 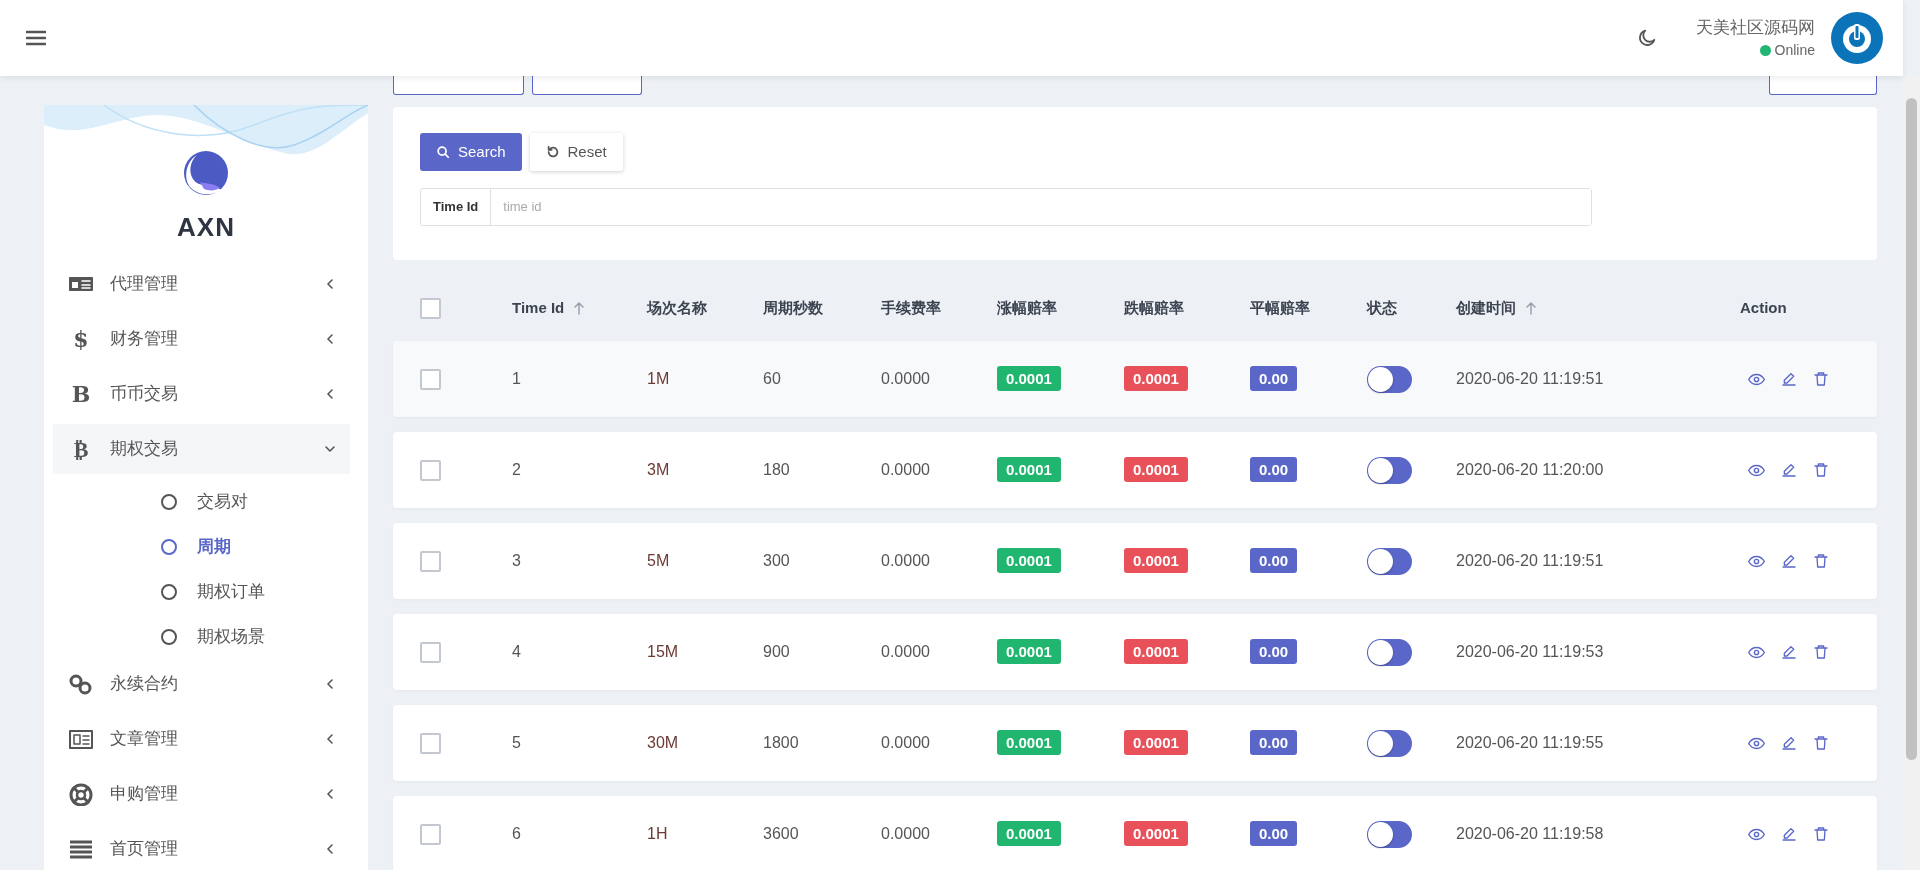 I want to click on table-cell: 5M, so click(x=658, y=560).